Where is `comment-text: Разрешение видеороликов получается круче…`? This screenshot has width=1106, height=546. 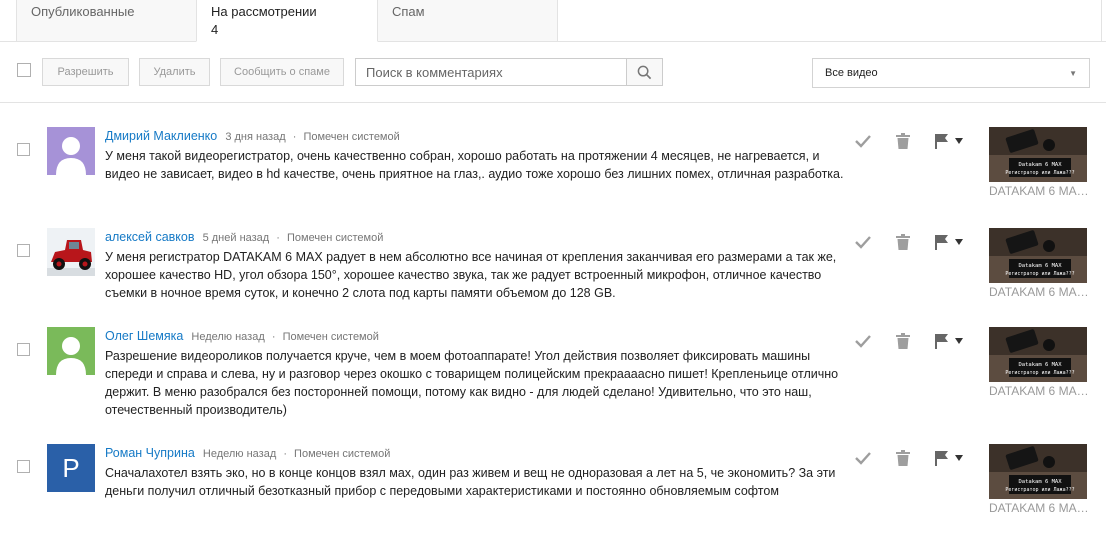 comment-text: Разрешение видеороликов получается круче… is located at coordinates (472, 383).